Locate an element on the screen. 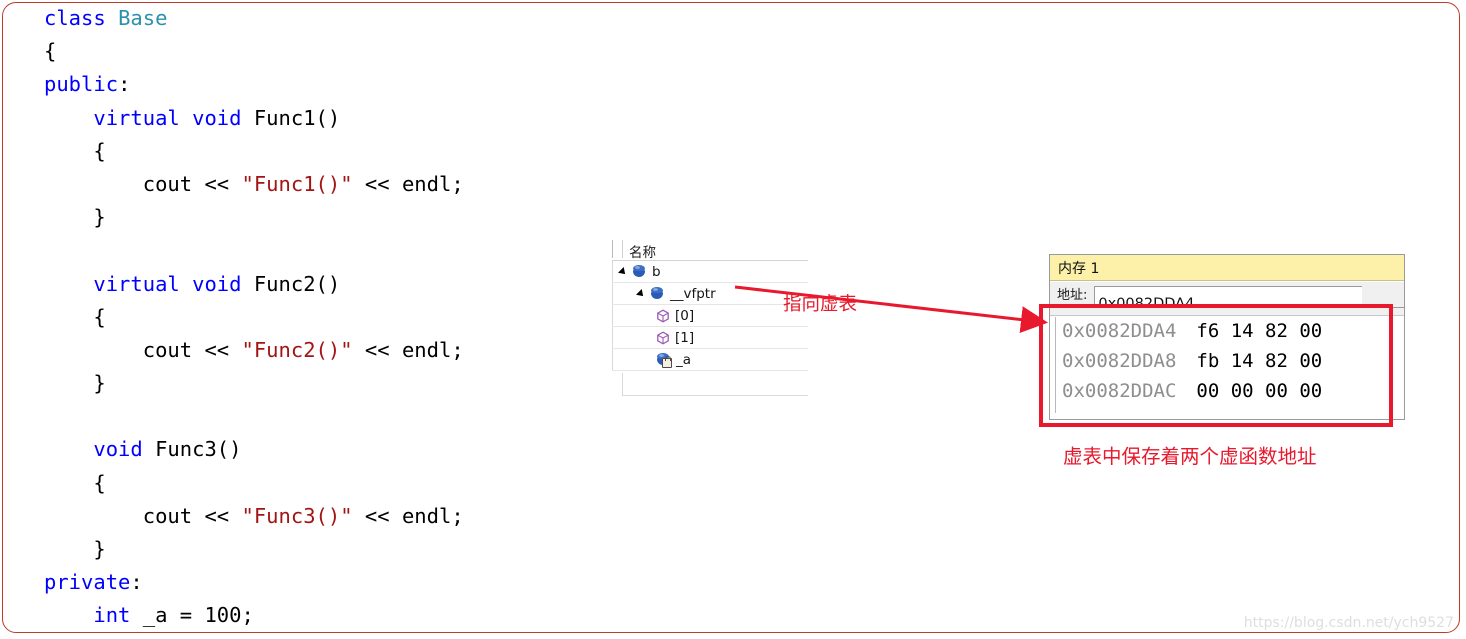 This screenshot has height=639, width=1466. memory-row-address: 0x0082DDA8 is located at coordinates (1119, 361).